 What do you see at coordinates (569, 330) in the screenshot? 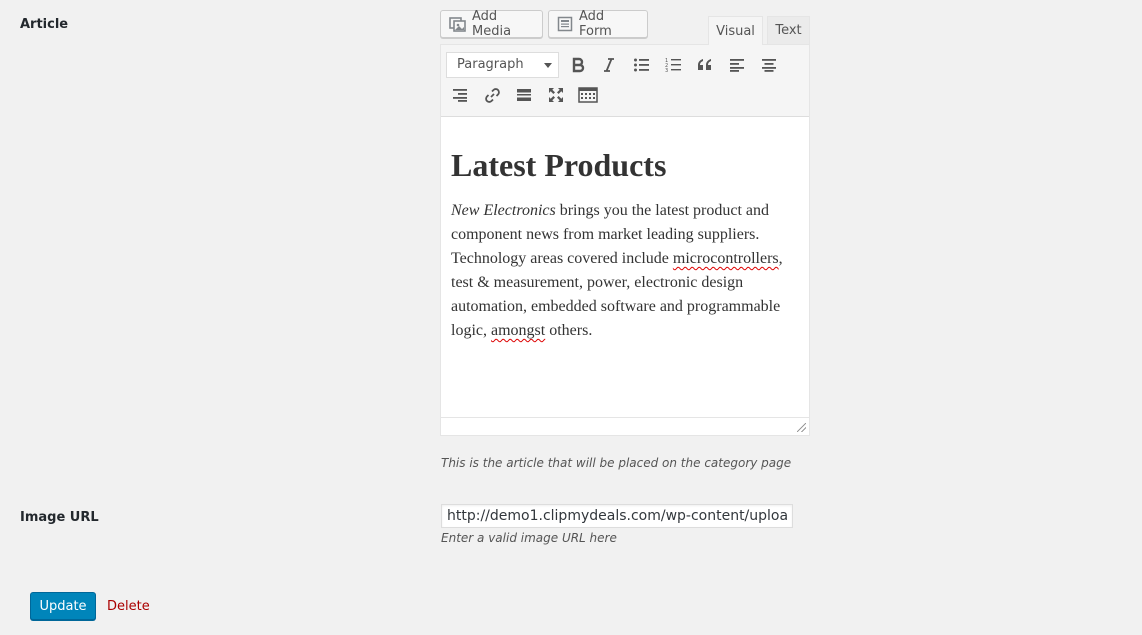
I see `content-text-3: others.` at bounding box center [569, 330].